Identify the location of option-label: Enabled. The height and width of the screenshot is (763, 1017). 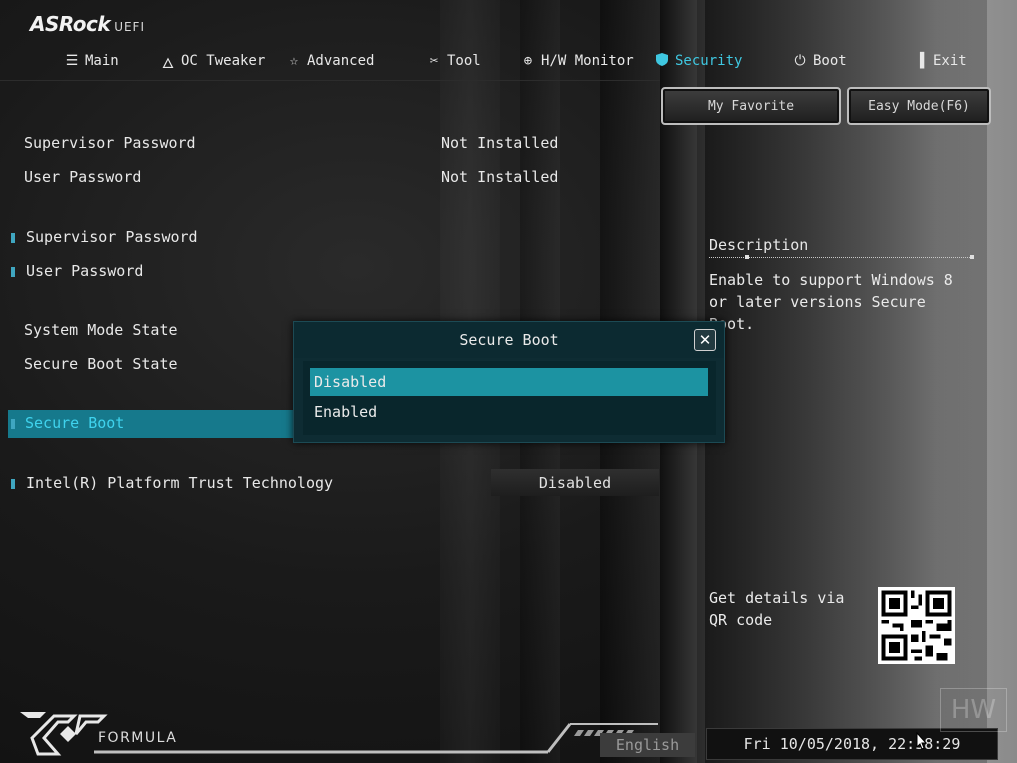
(346, 412).